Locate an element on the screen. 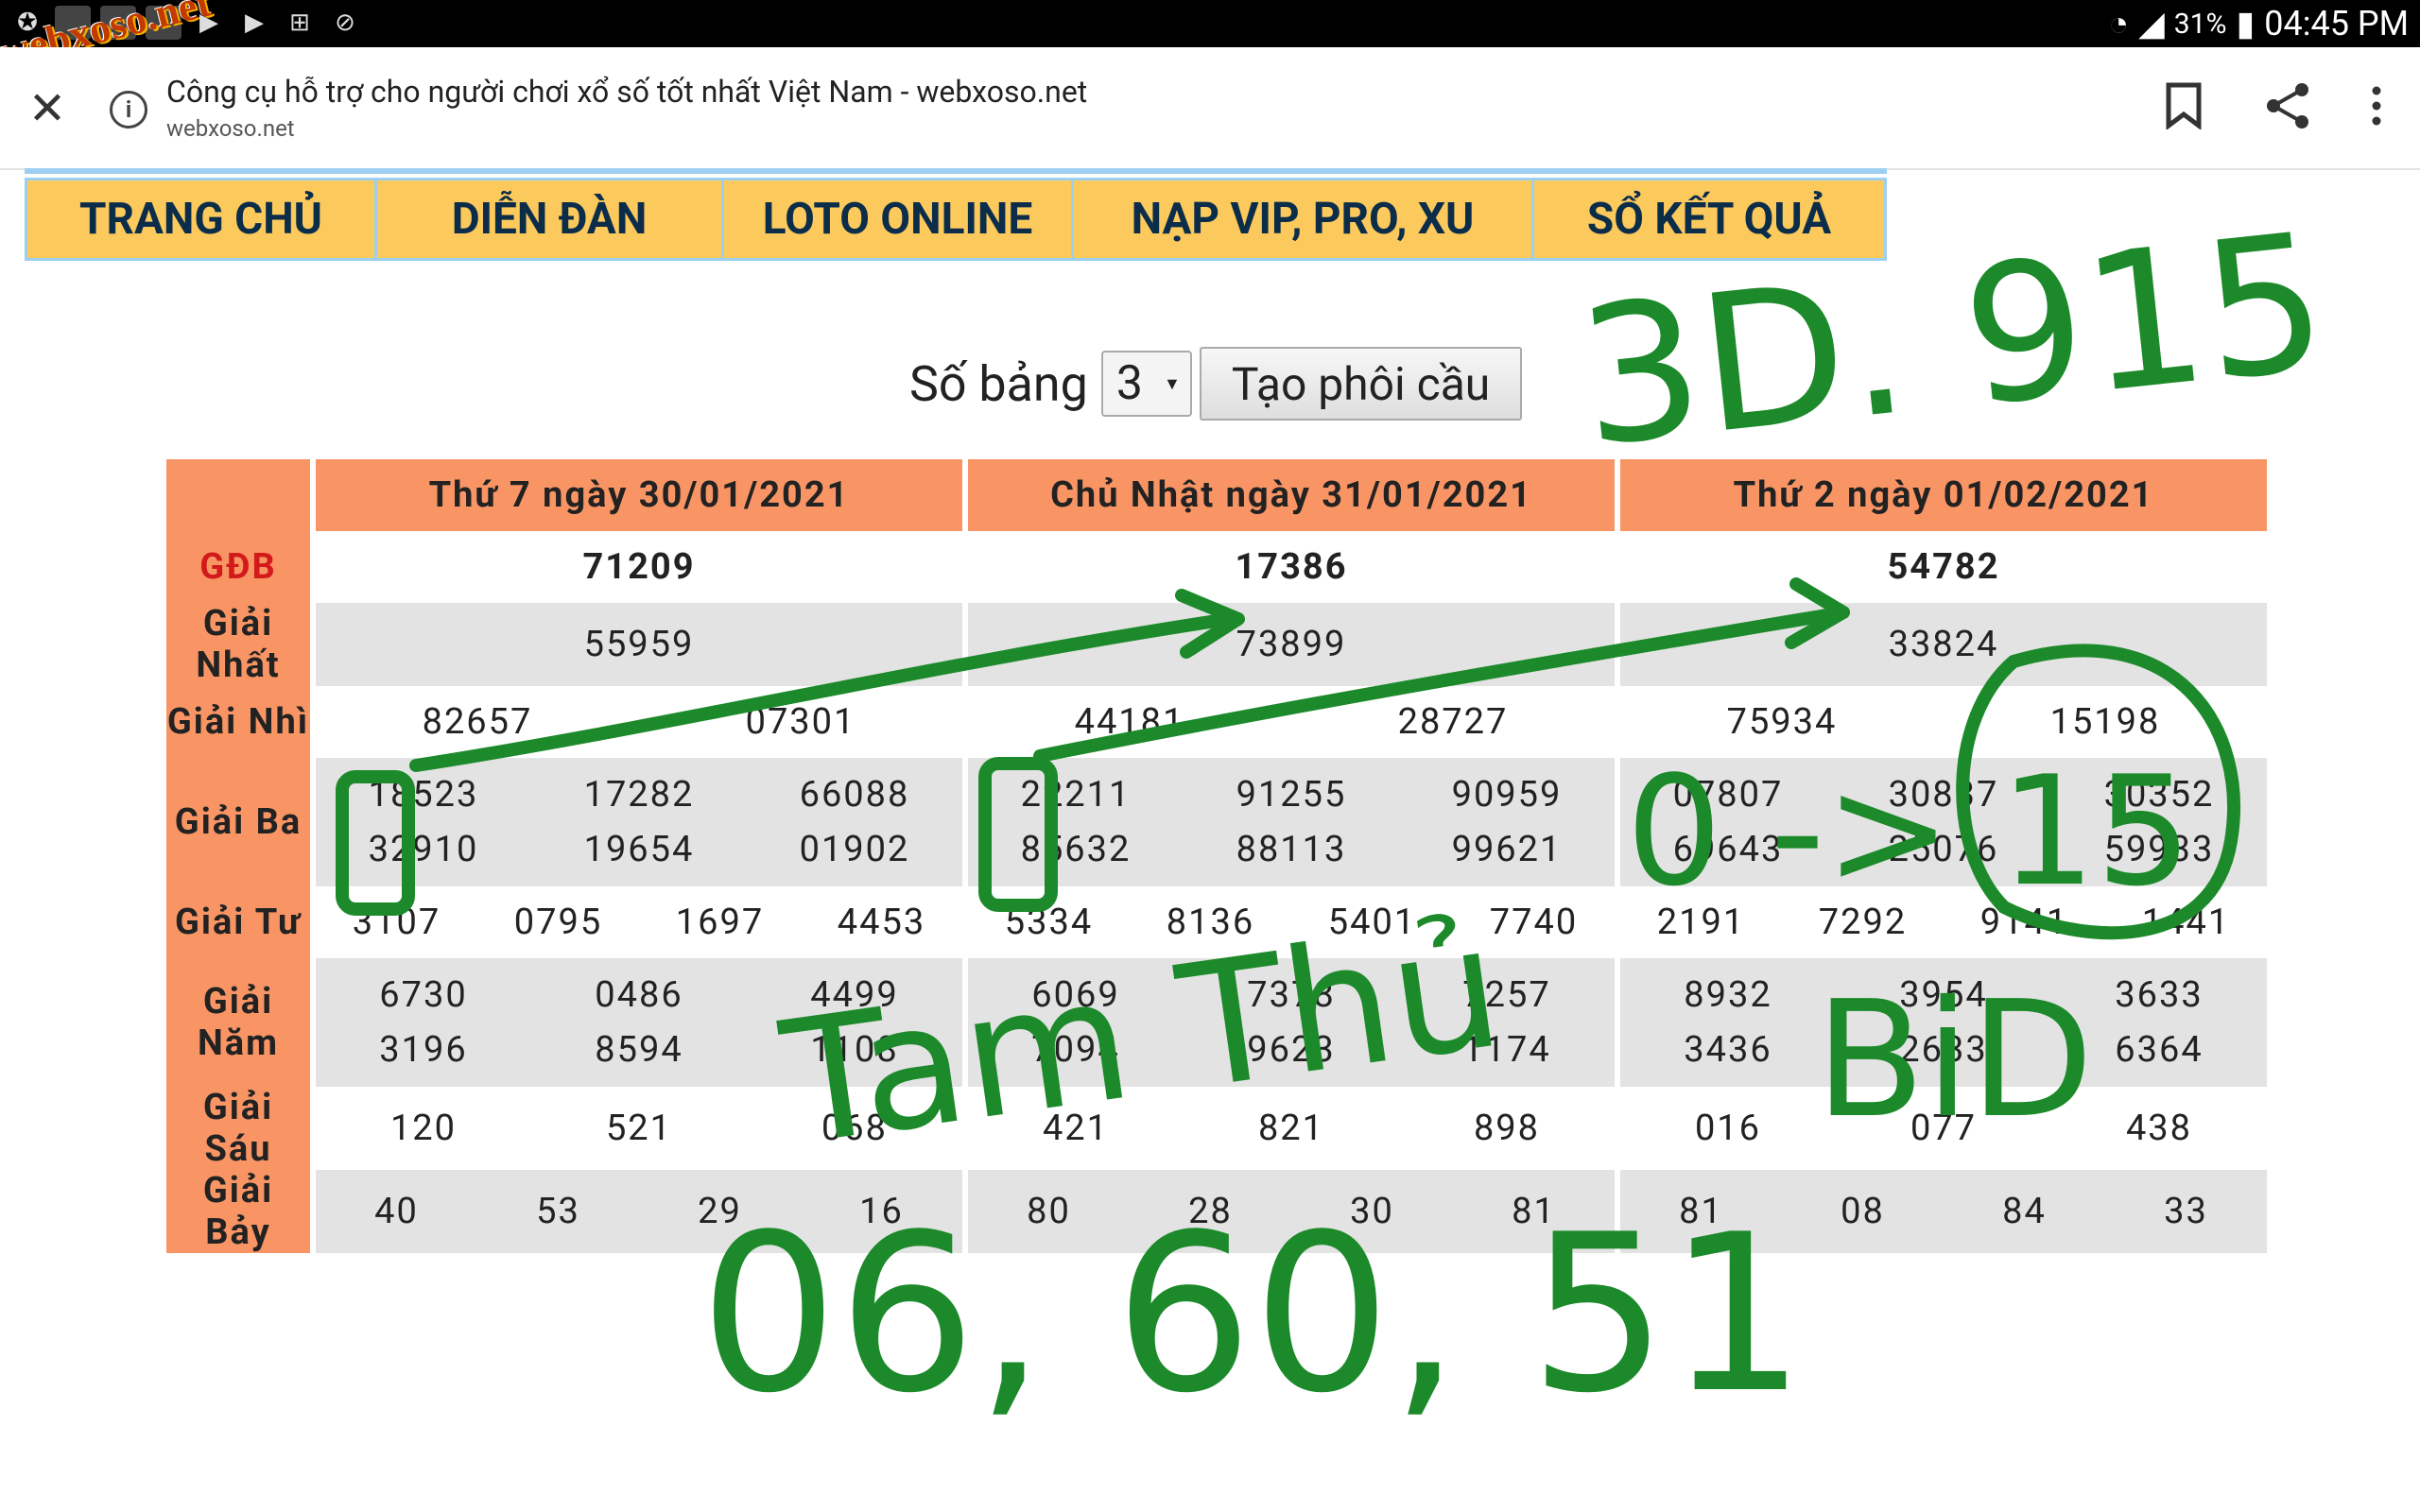  prize-number: 69643 is located at coordinates (1728, 849).